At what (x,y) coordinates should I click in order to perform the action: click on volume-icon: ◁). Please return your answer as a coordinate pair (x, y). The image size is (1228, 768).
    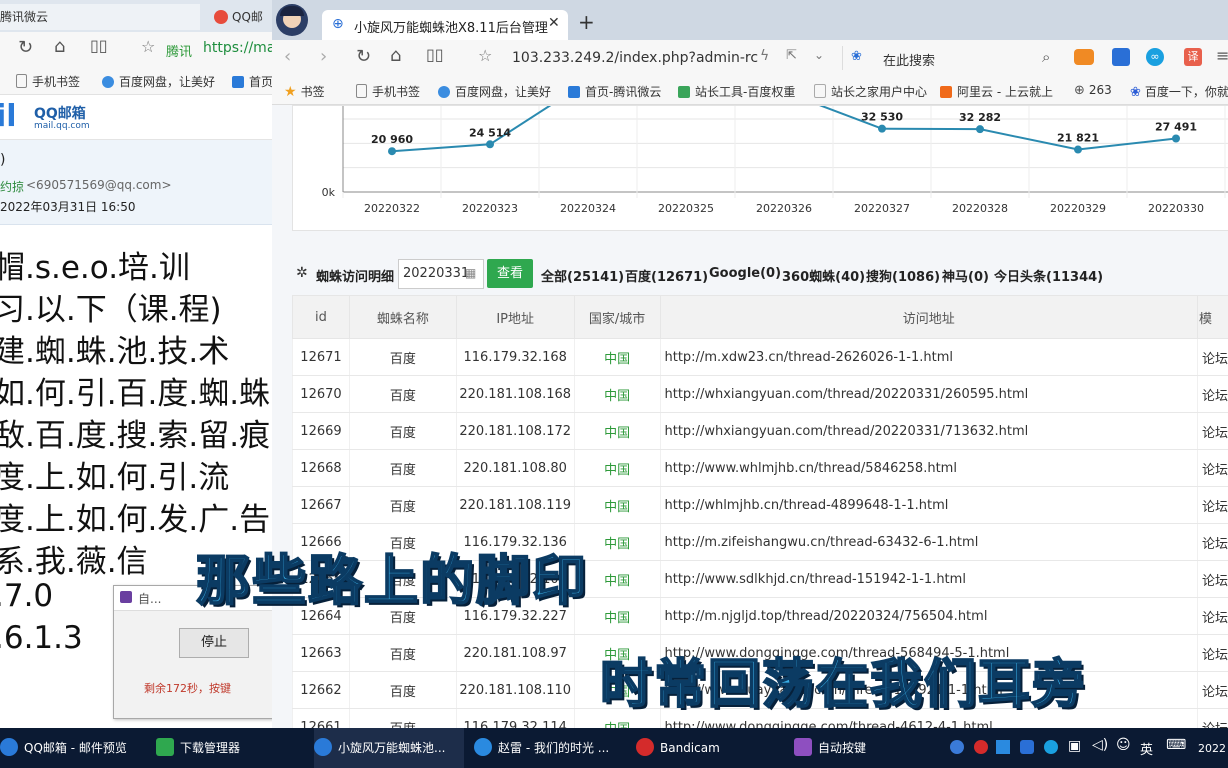
    Looking at the image, I should click on (1100, 745).